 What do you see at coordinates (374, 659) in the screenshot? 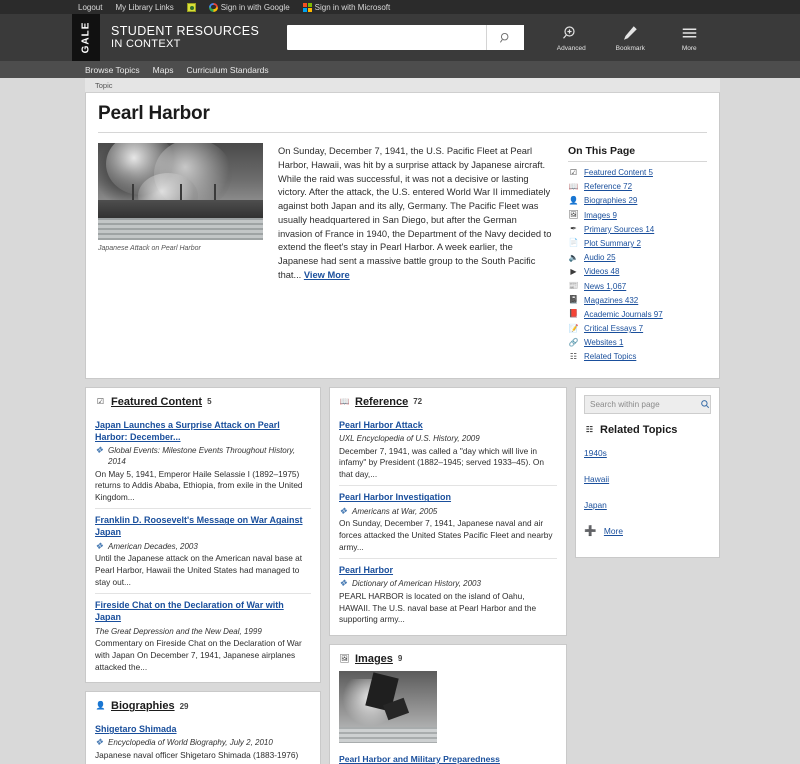
I see `images-title: Images` at bounding box center [374, 659].